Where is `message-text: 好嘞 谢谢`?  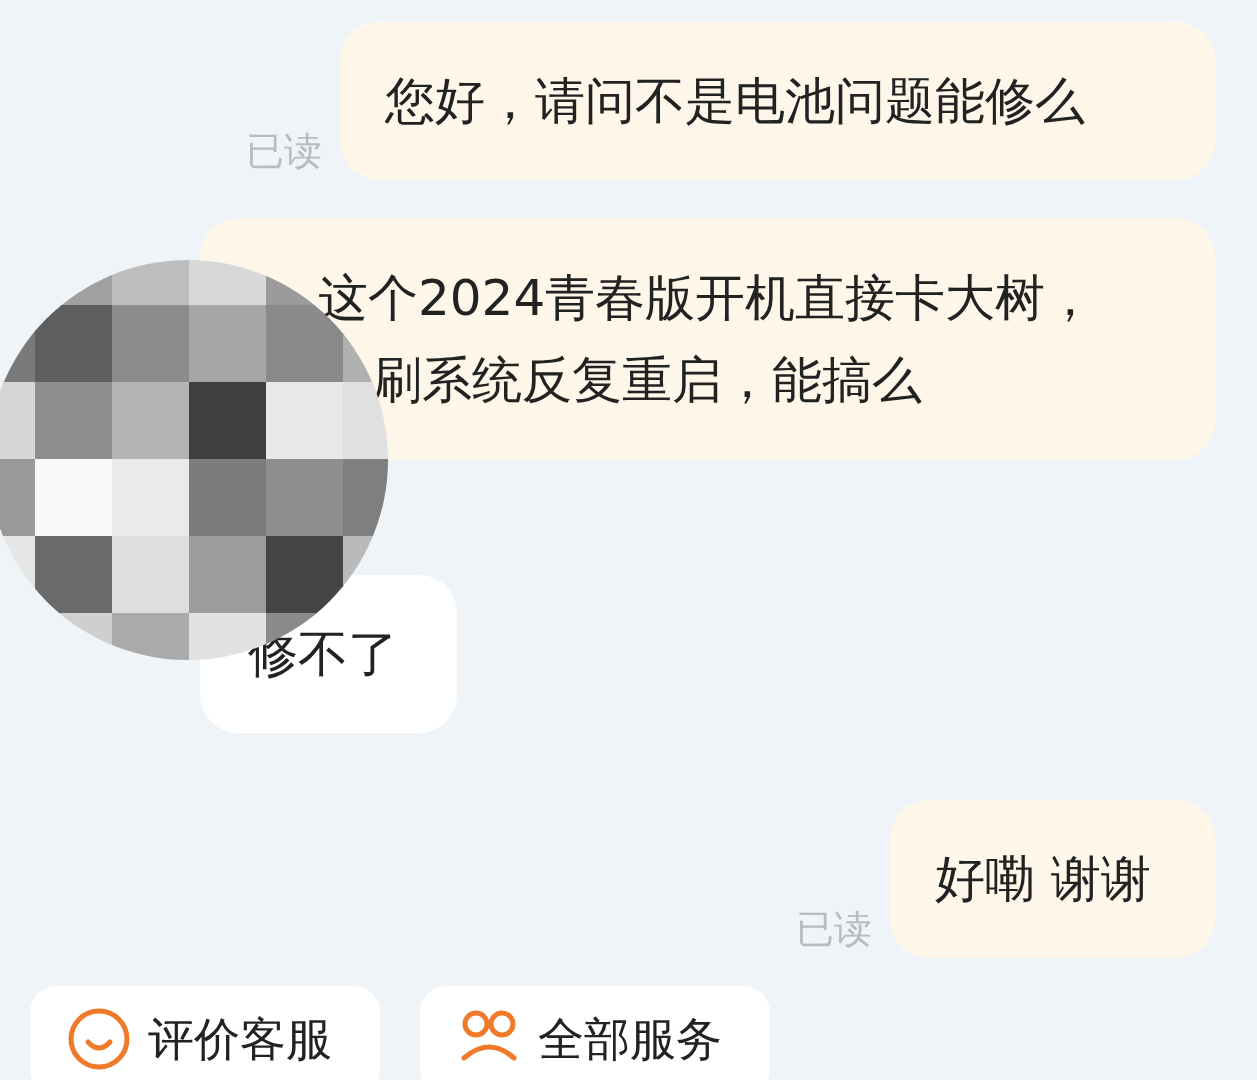
message-text: 好嘞 谢谢 is located at coordinates (1043, 879).